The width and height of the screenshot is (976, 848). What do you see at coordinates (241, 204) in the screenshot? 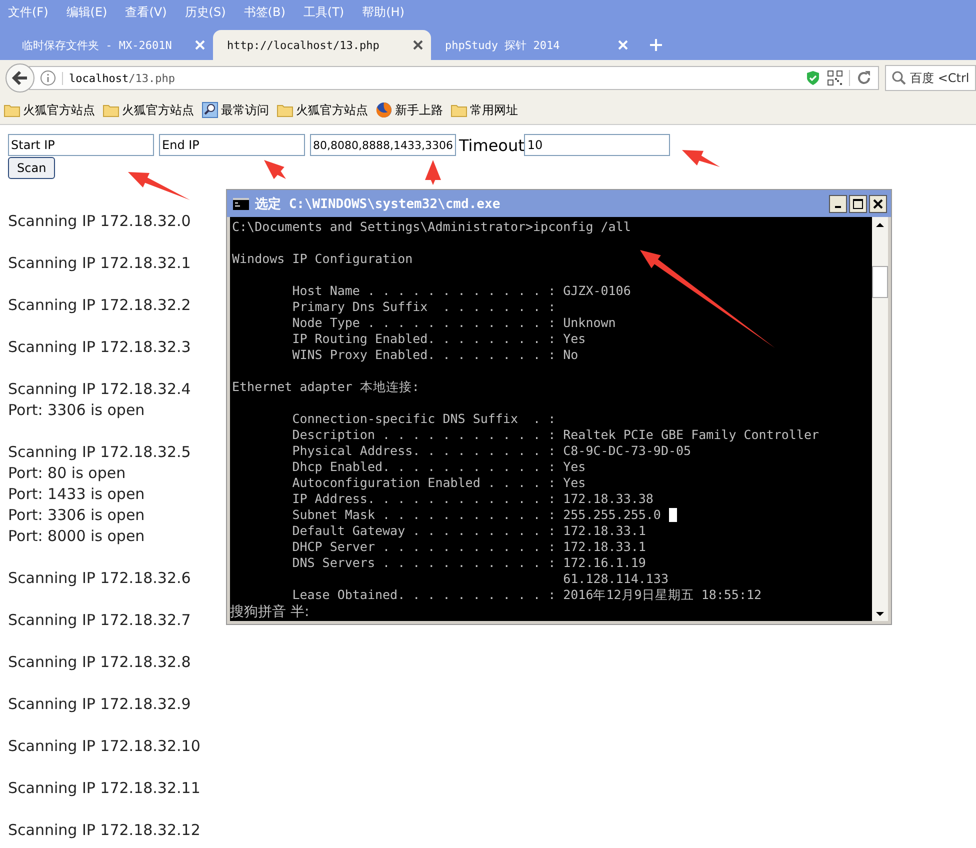
I see `console-app-icon` at bounding box center [241, 204].